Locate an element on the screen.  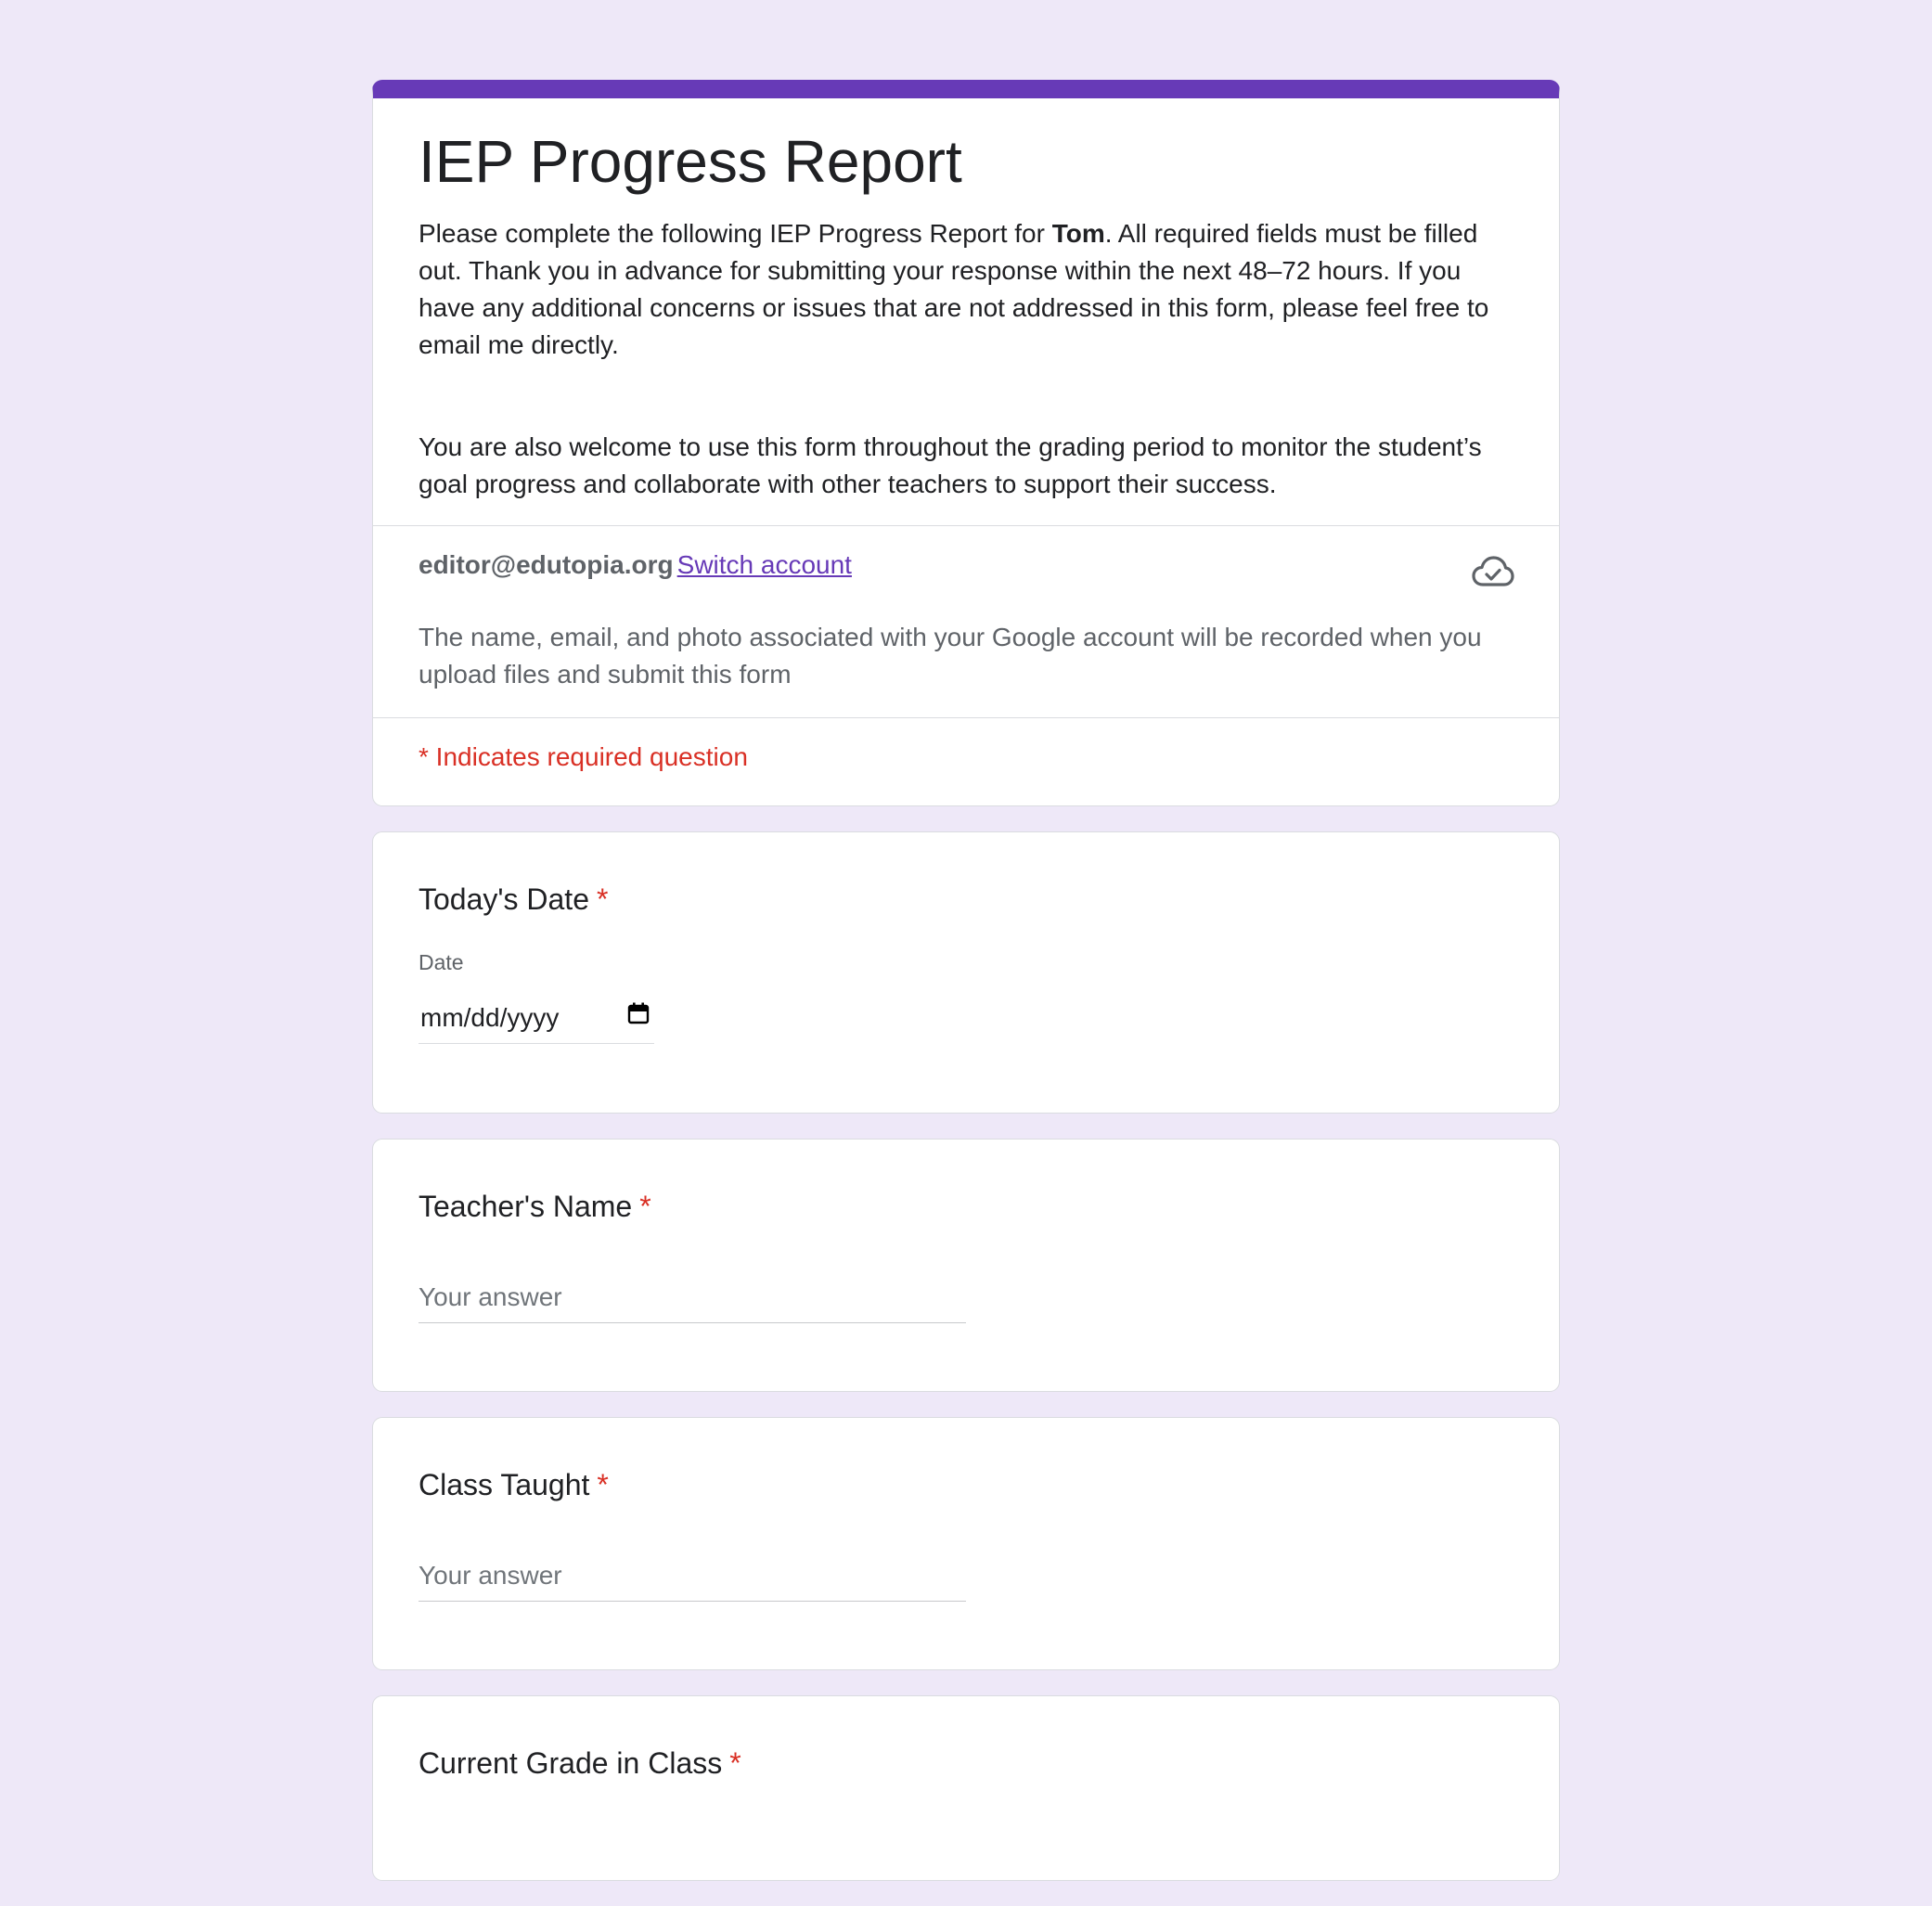
date-sub-label: Date is located at coordinates (441, 962).